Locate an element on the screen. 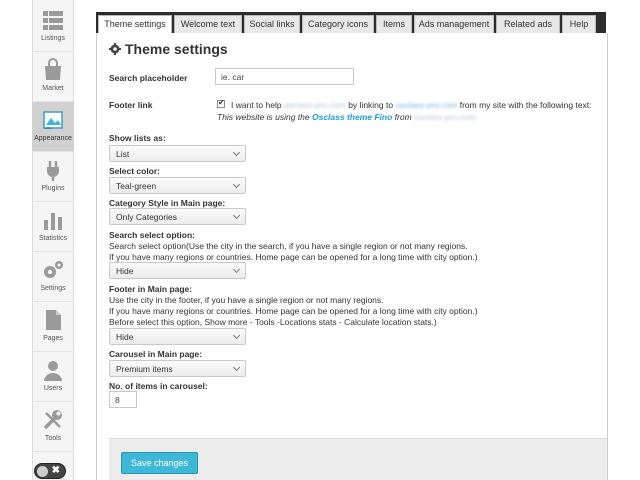 The width and height of the screenshot is (640, 480). tab-ads-management: Ads management is located at coordinates (454, 24).